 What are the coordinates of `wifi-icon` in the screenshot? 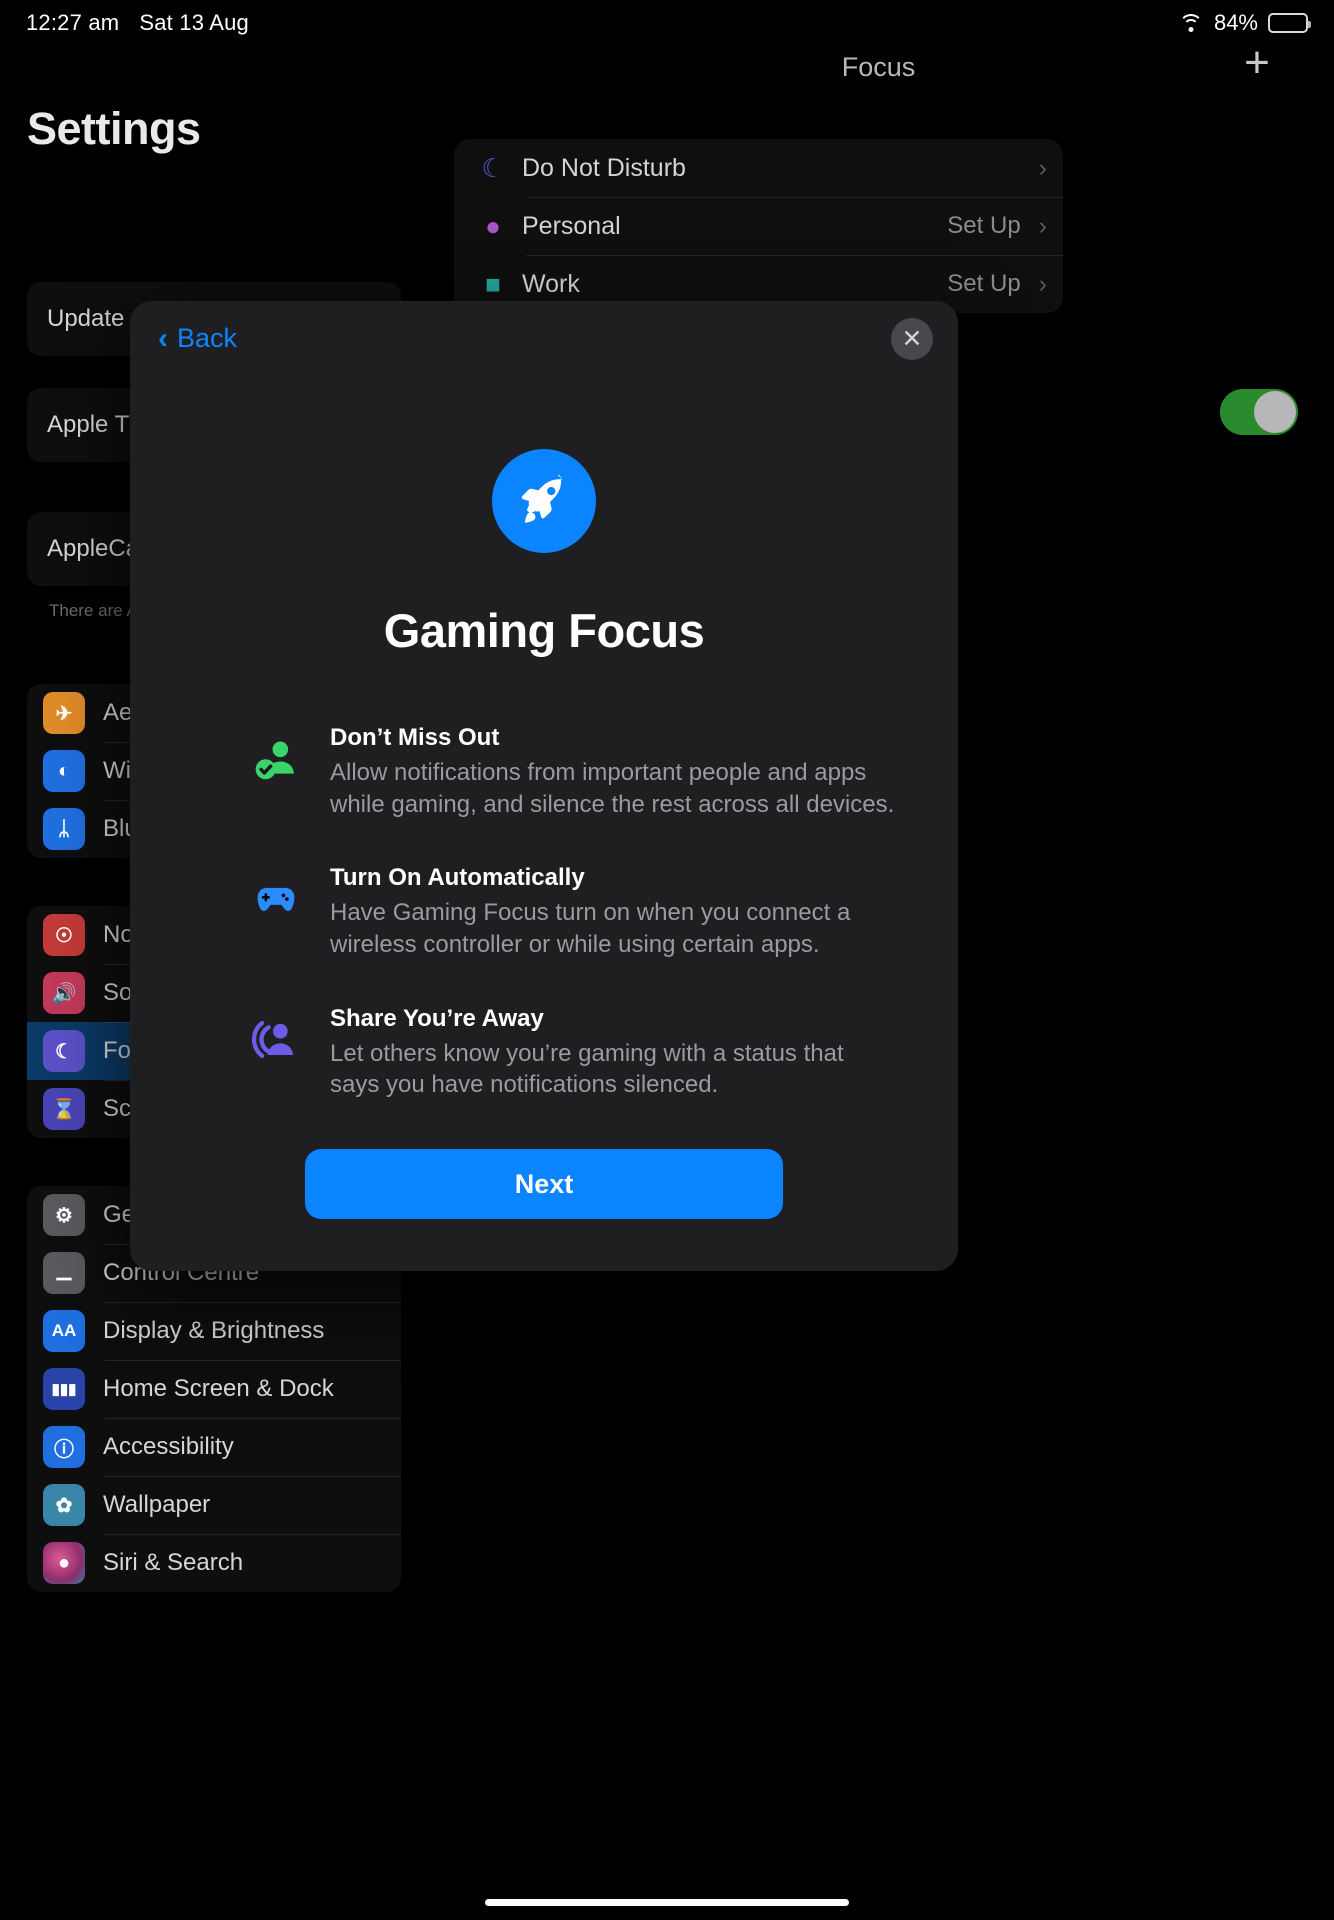 It's located at (1191, 23).